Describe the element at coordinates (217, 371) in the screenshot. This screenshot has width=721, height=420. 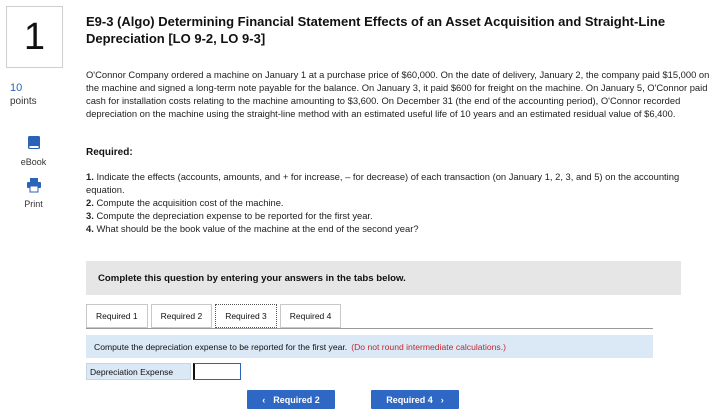
I see `depreciation-expense-input` at that location.